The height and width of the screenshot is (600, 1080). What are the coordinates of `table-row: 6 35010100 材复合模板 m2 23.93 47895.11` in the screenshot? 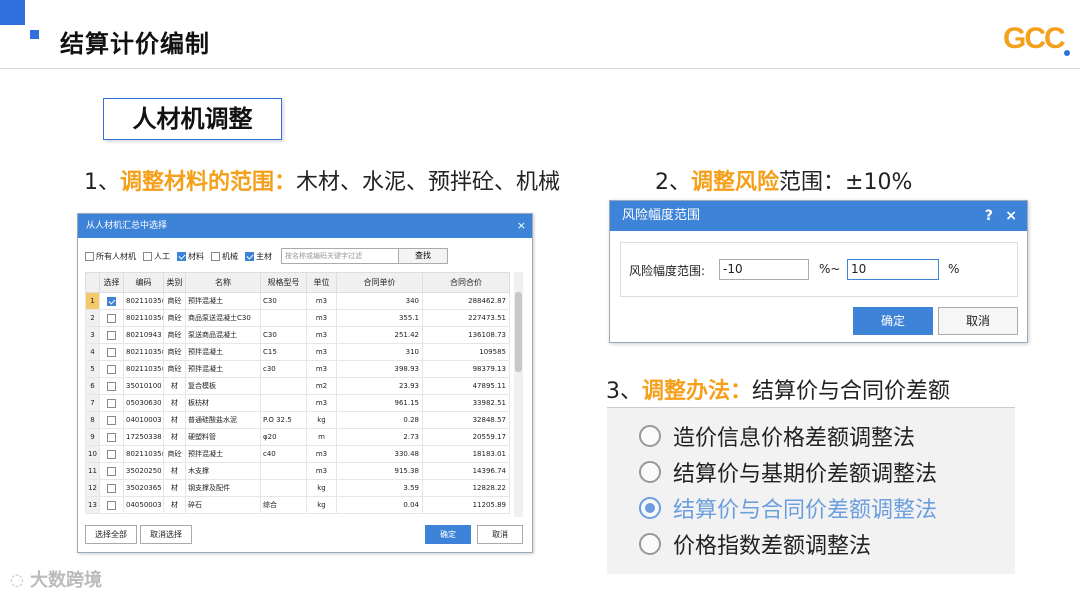 It's located at (297, 386).